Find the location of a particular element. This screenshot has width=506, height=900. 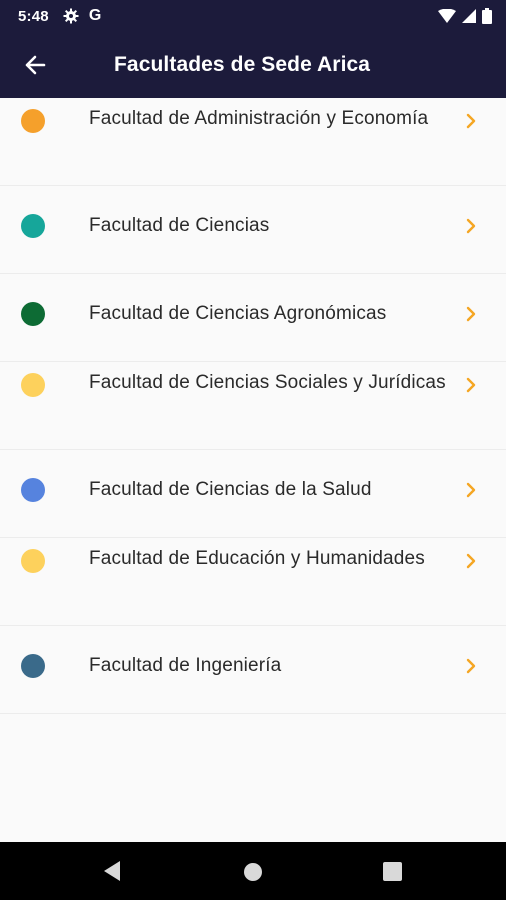

arrow-left-icon is located at coordinates (35, 65).